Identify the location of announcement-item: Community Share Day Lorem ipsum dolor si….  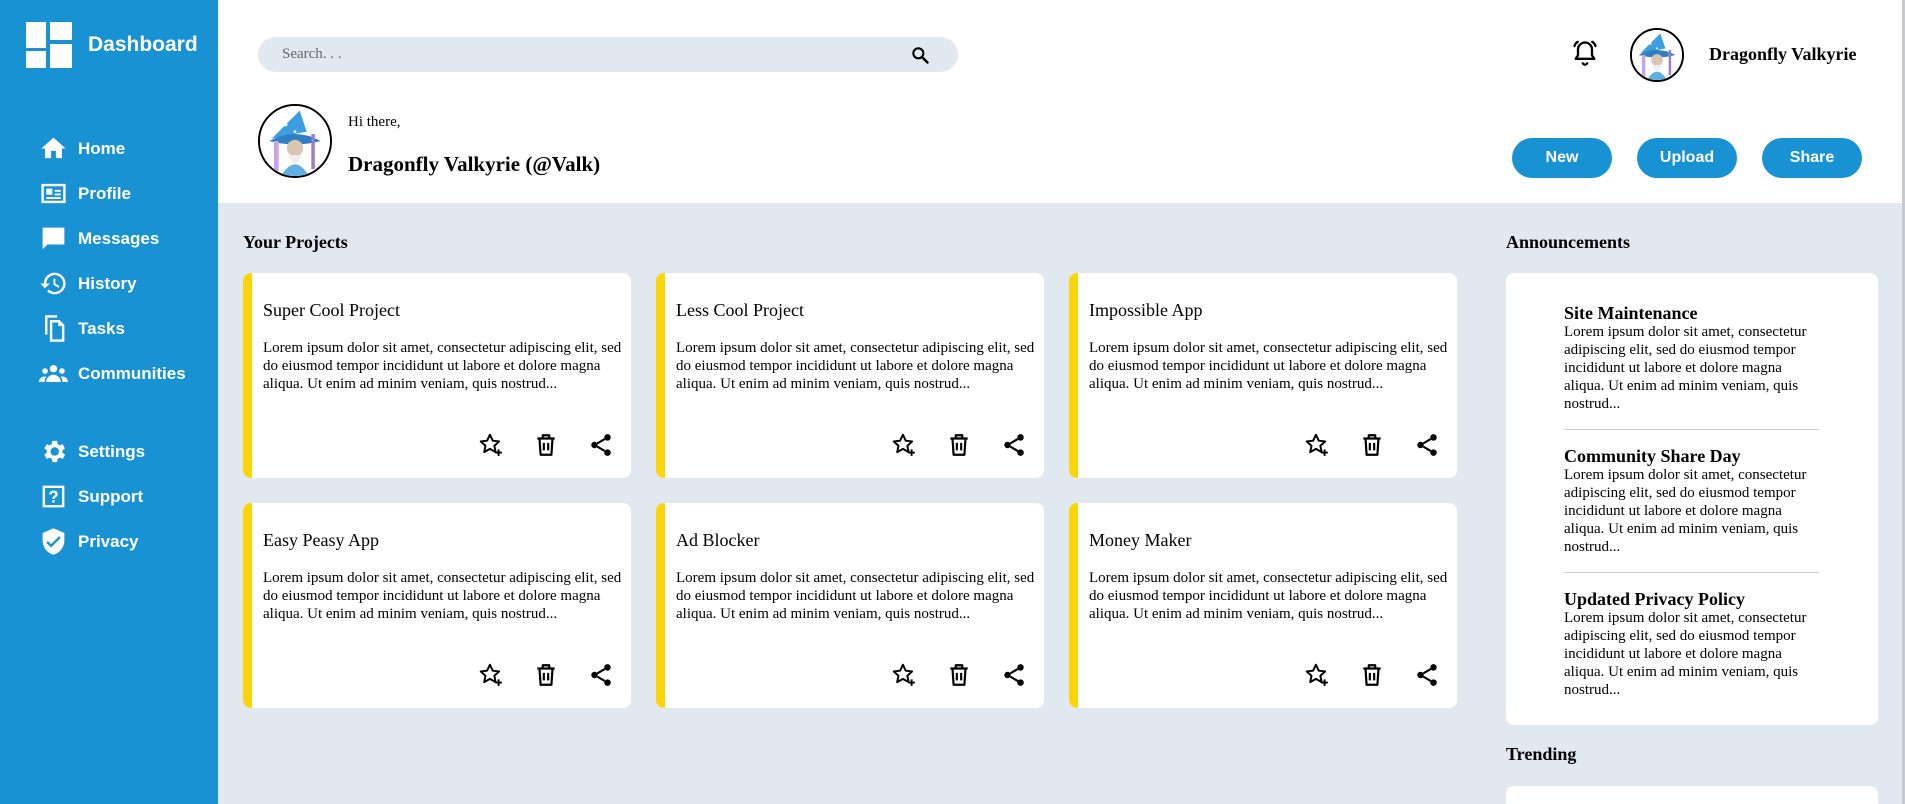
(1691, 501).